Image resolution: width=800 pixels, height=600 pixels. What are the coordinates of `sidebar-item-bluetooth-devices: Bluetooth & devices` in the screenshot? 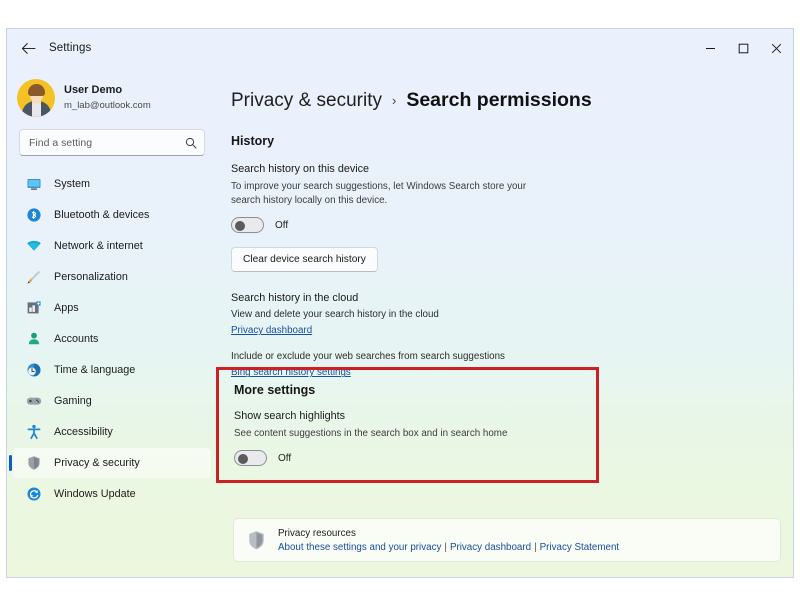 It's located at (112, 215).